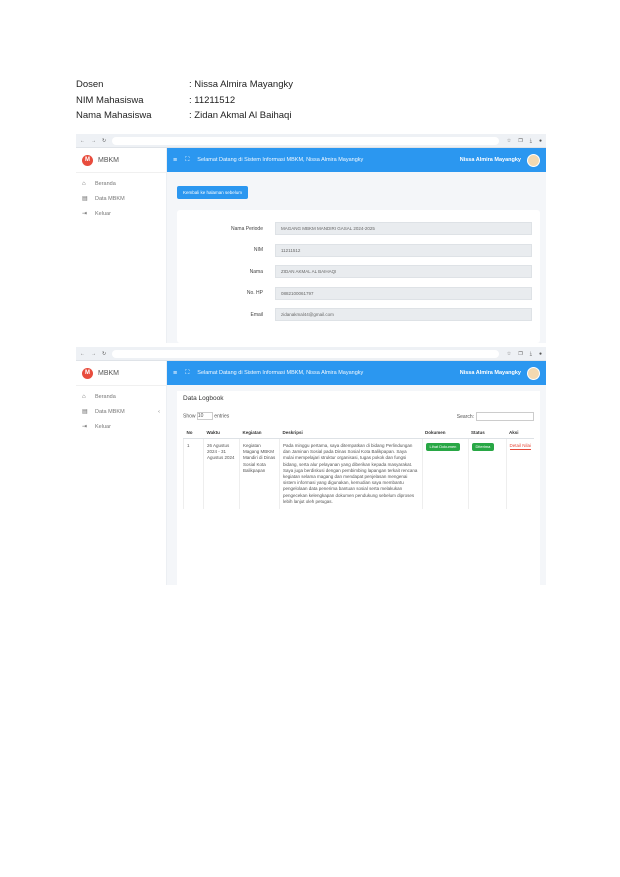  Describe the element at coordinates (212, 100) in the screenshot. I see `header-value: : 11211512` at that location.